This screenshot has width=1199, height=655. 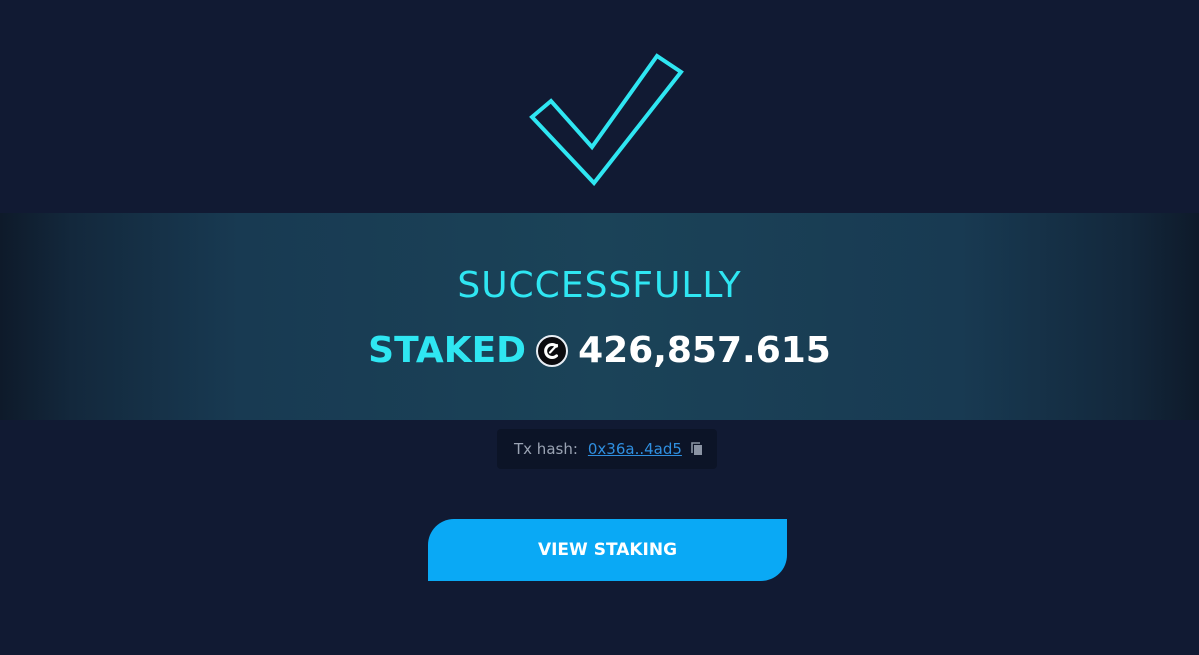 I want to click on view-staking-button: VIEW STAKING, so click(x=607, y=550).